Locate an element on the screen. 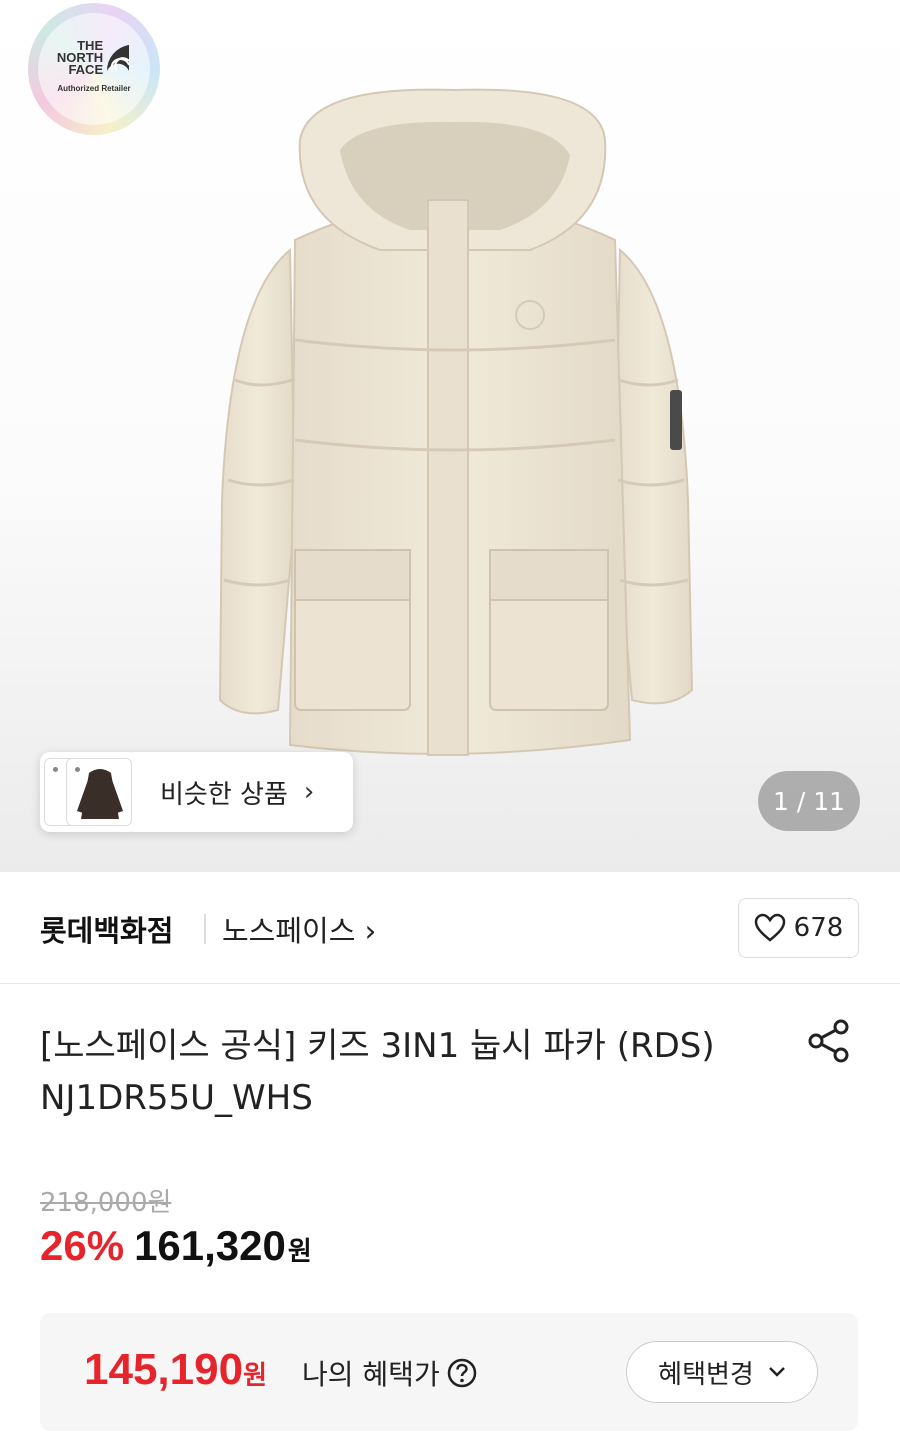 This screenshot has height=1451, width=900. similar-products-button: 비슷한 상품 › is located at coordinates (196, 792).